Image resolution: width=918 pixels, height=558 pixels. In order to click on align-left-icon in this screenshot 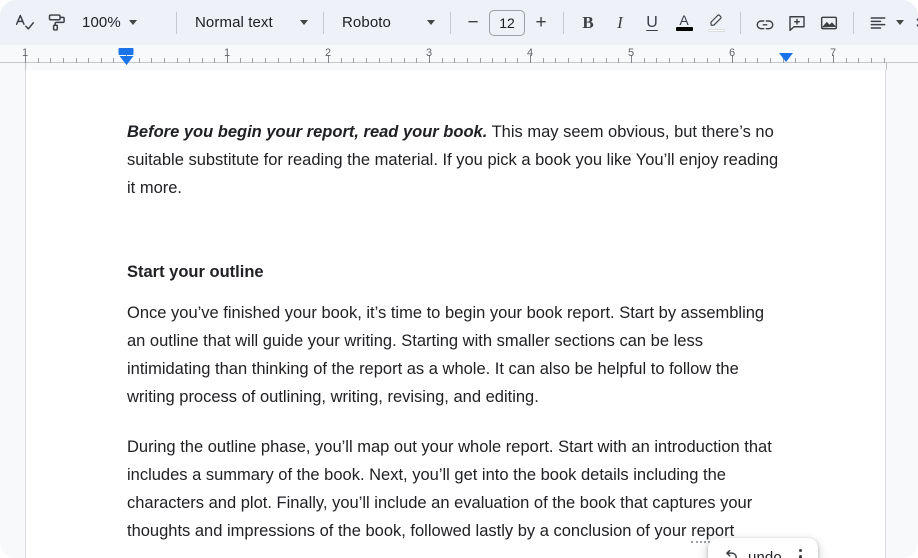, I will do `click(878, 22)`.